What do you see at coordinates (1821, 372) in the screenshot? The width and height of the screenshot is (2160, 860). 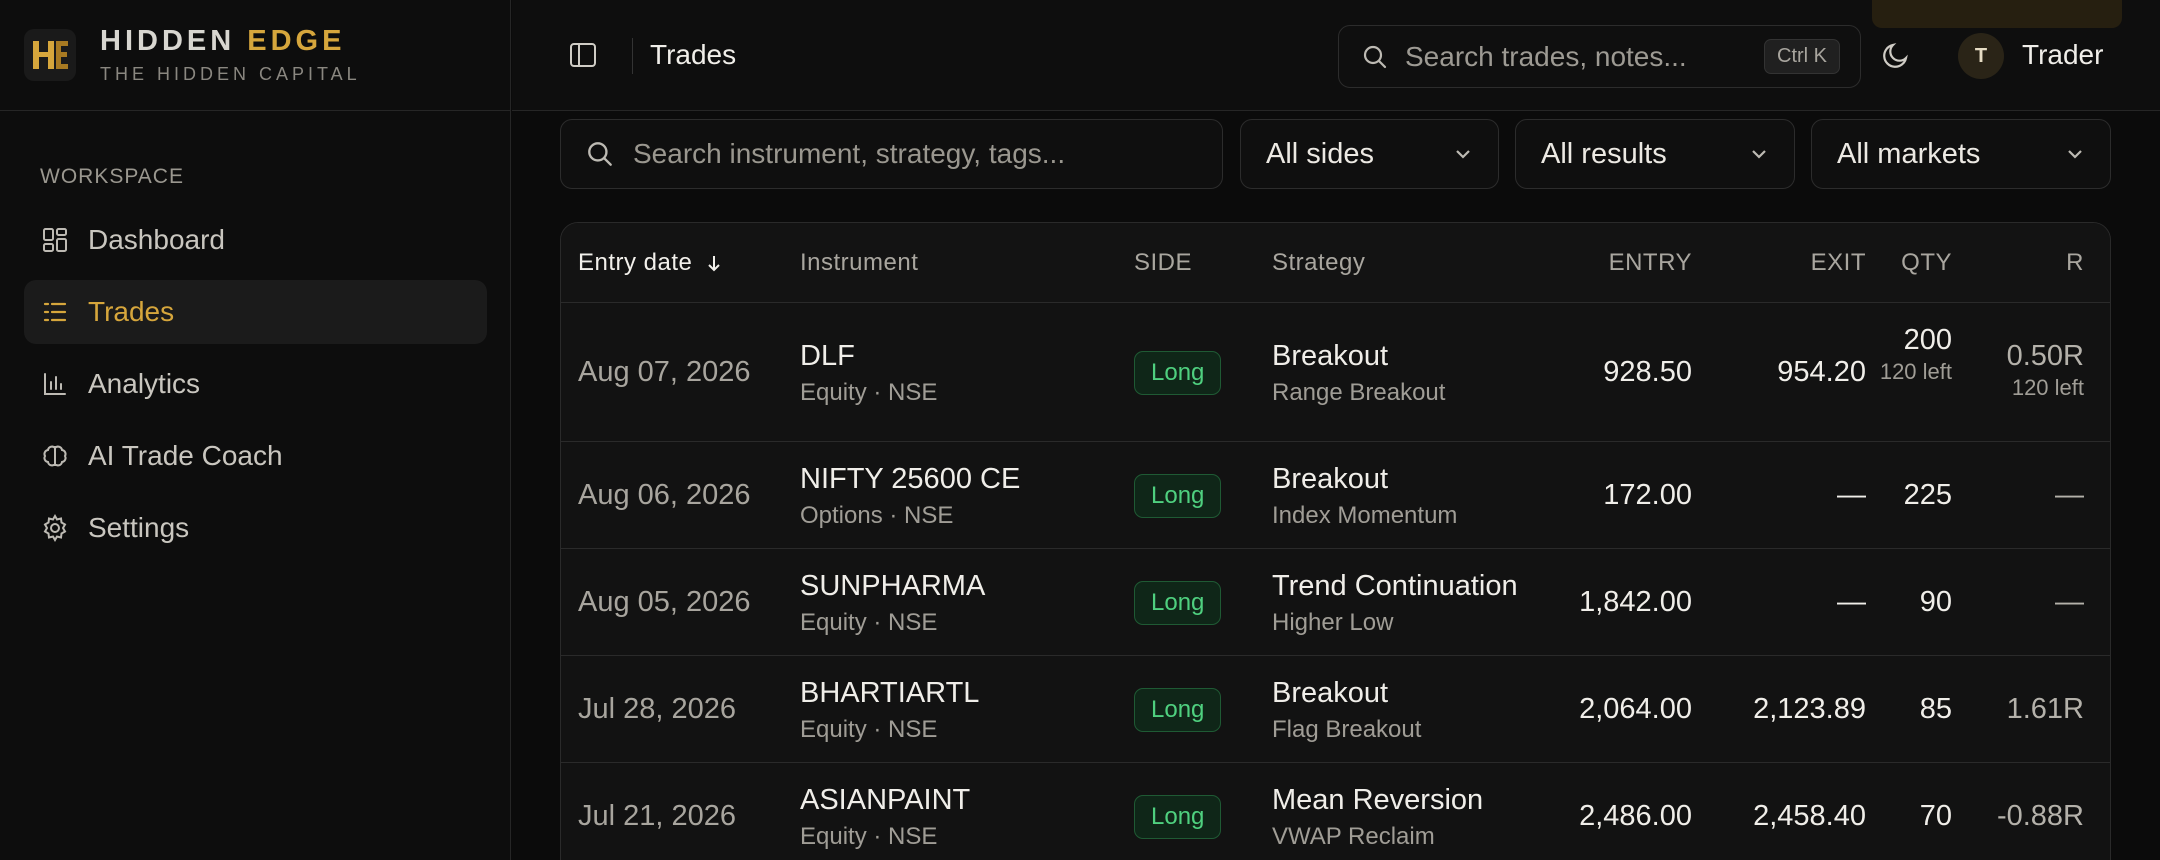 I see `exit-price: 954.20` at bounding box center [1821, 372].